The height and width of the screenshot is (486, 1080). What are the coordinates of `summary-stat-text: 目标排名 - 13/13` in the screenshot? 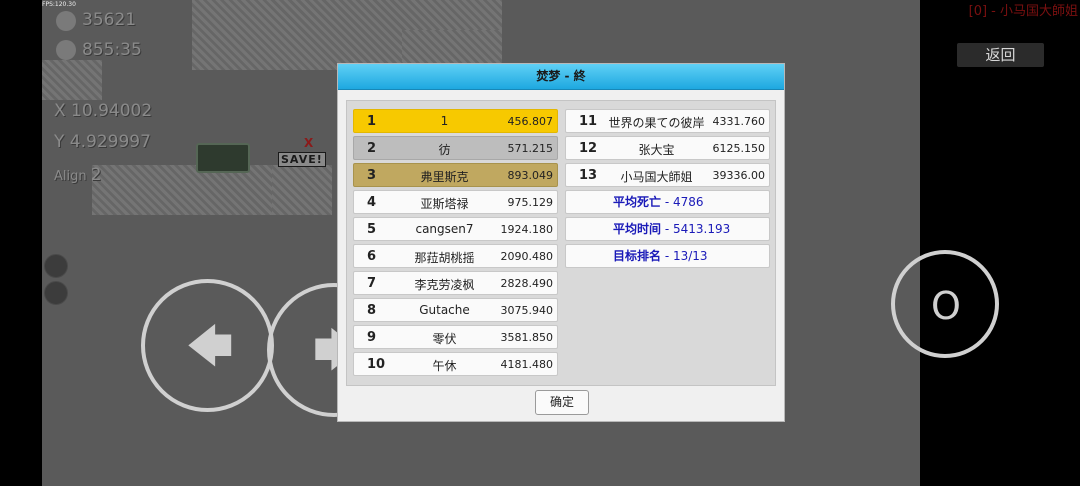 It's located at (660, 256).